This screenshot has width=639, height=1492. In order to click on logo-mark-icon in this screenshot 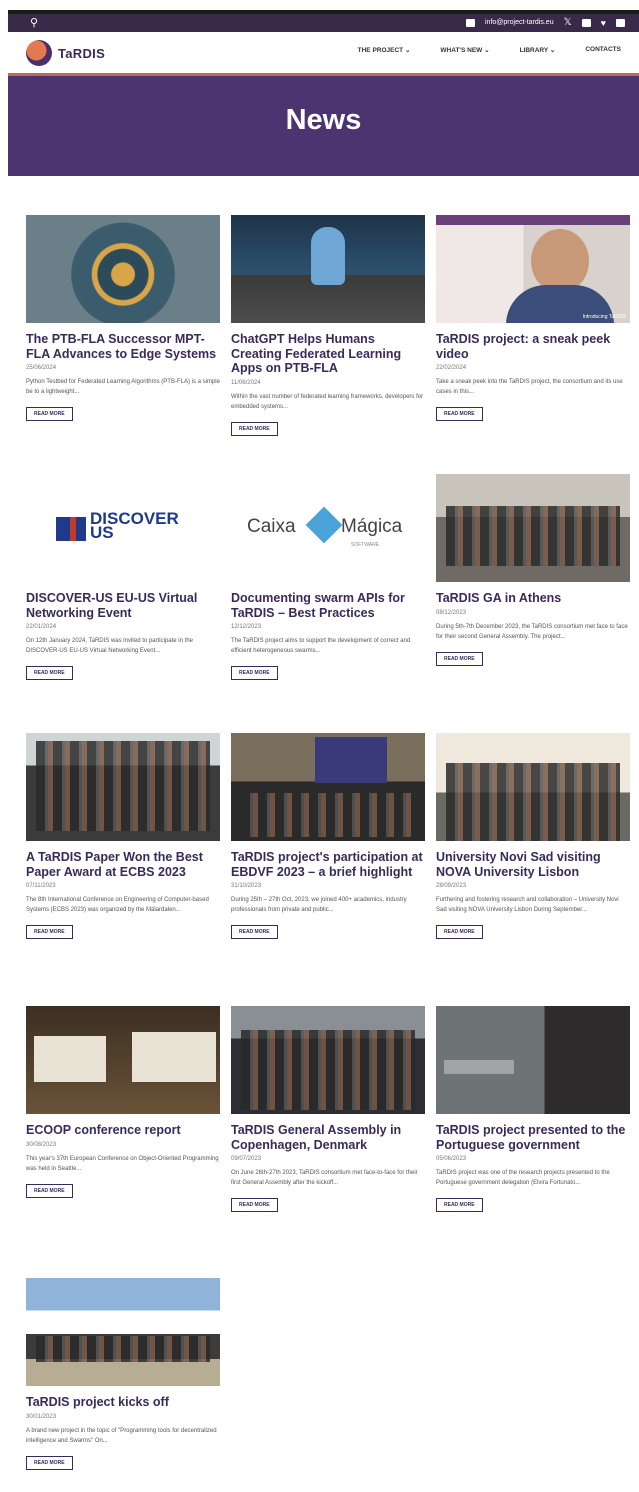, I will do `click(39, 53)`.